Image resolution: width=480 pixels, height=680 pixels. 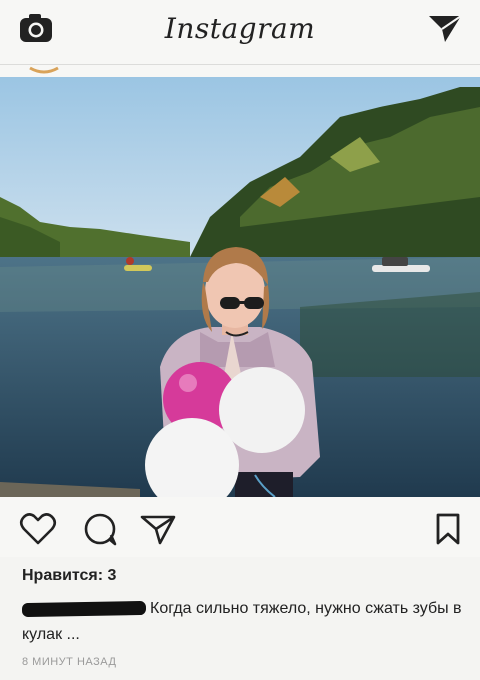 What do you see at coordinates (84, 608) in the screenshot?
I see `redacted-username` at bounding box center [84, 608].